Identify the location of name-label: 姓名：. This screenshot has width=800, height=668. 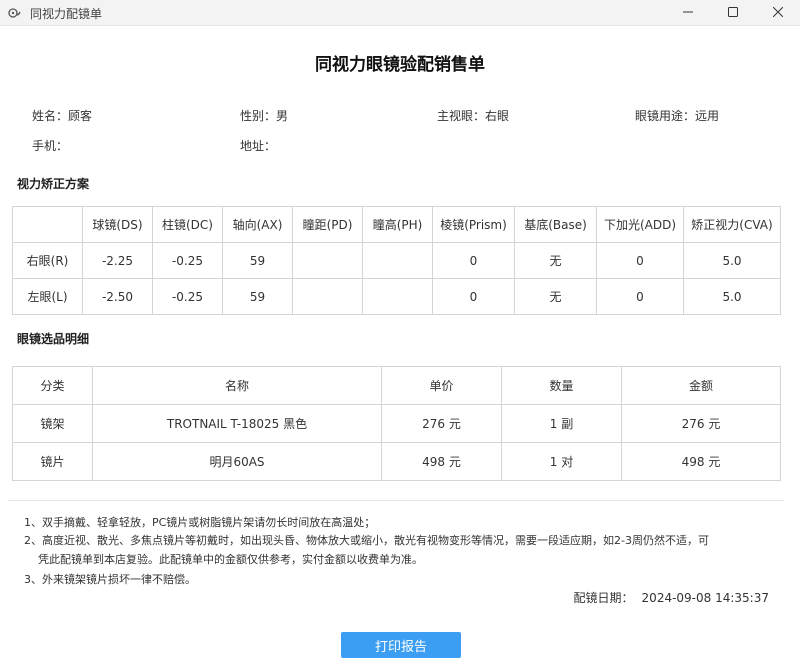
(50, 116).